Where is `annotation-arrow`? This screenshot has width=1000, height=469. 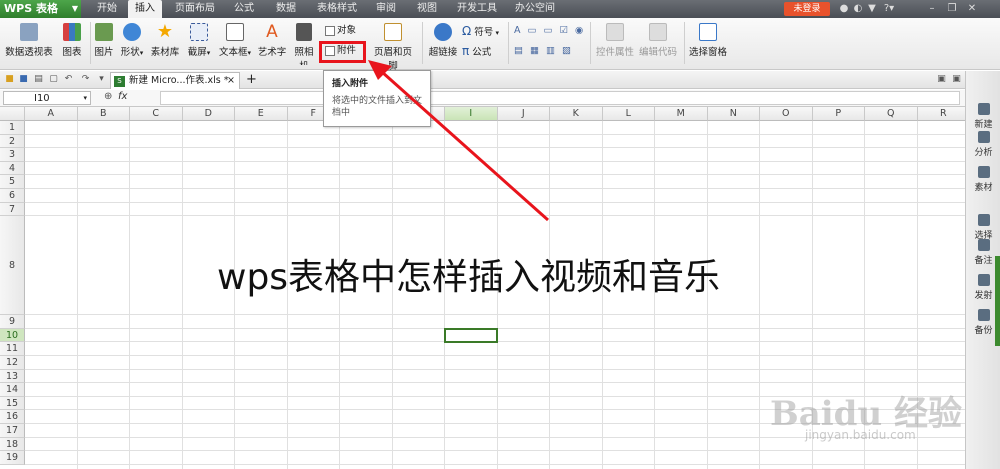
annotation-arrow is located at coordinates (458, 141).